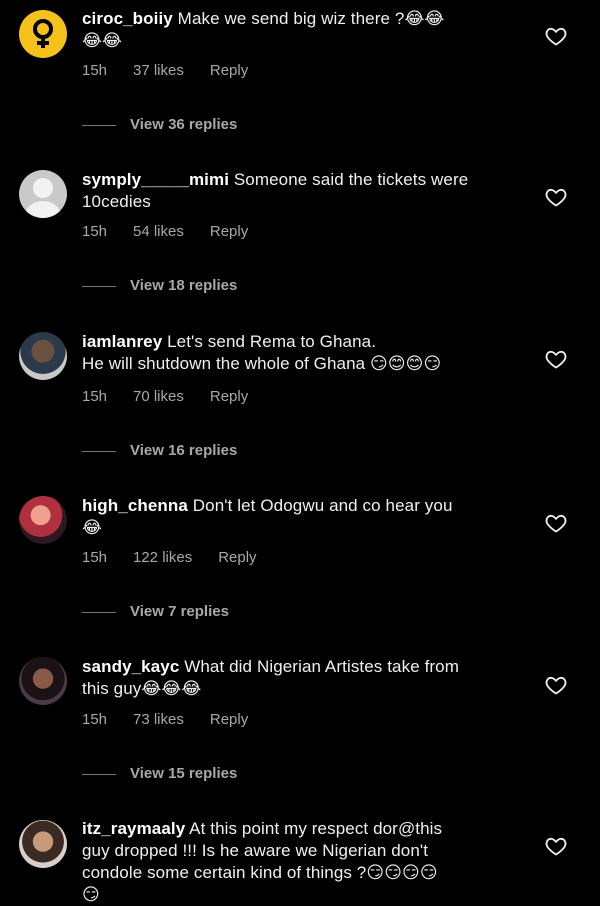  What do you see at coordinates (184, 450) in the screenshot?
I see `view-replies-label: View 16 replies` at bounding box center [184, 450].